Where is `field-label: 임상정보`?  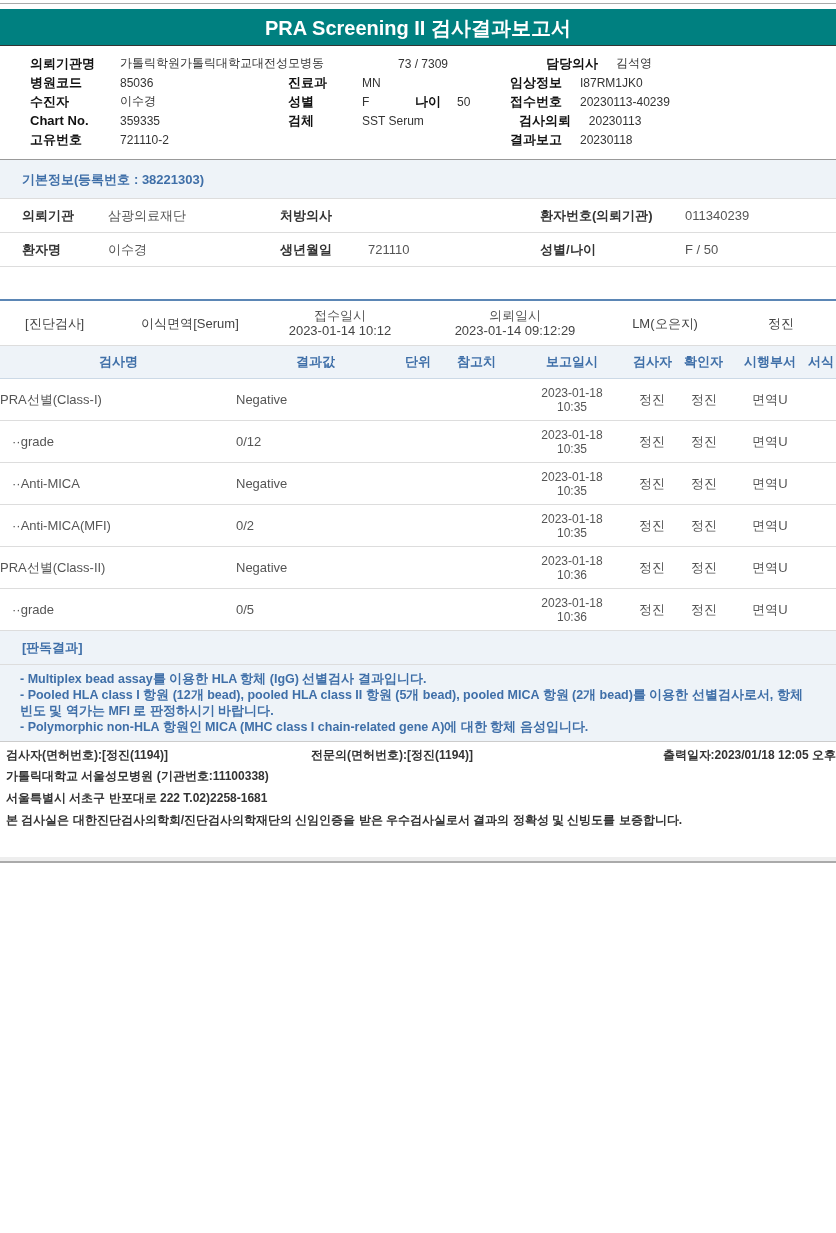
field-label: 임상정보 is located at coordinates (536, 82).